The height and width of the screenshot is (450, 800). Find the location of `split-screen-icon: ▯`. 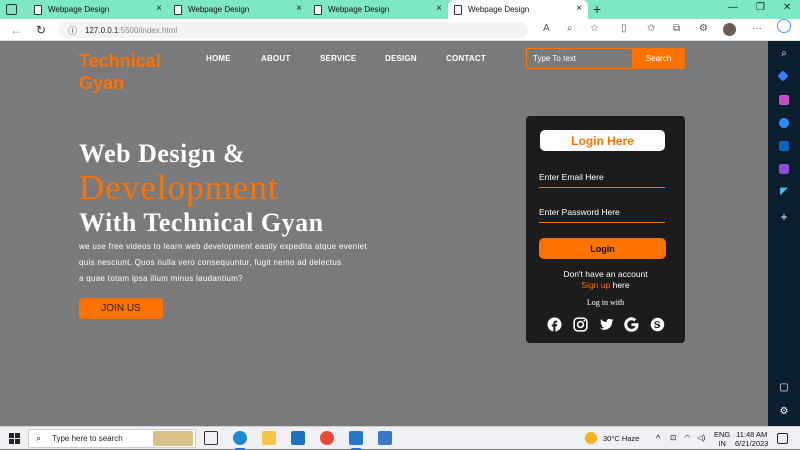

split-screen-icon: ▯ is located at coordinates (624, 28).